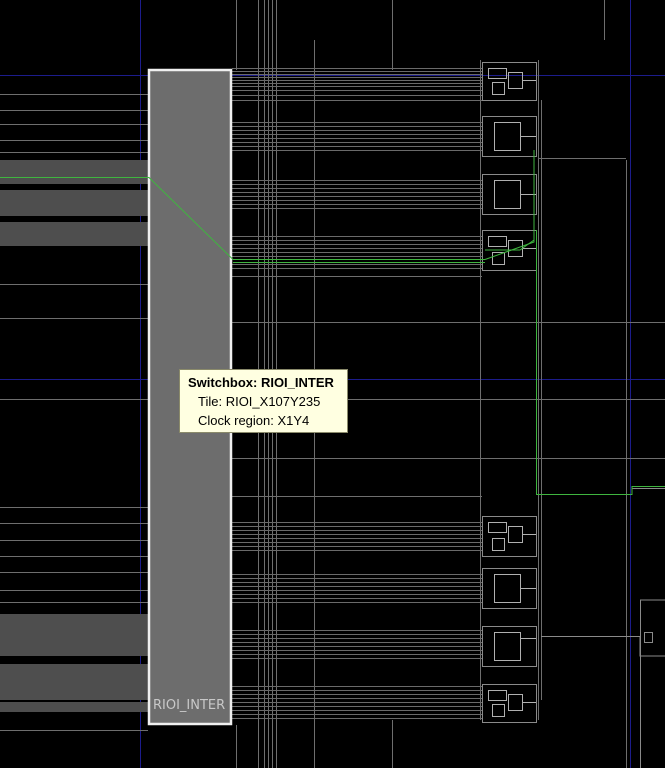 Image resolution: width=665 pixels, height=768 pixels. I want to click on tooltip-clock-region: Clock region: X1Y4, so click(254, 420).